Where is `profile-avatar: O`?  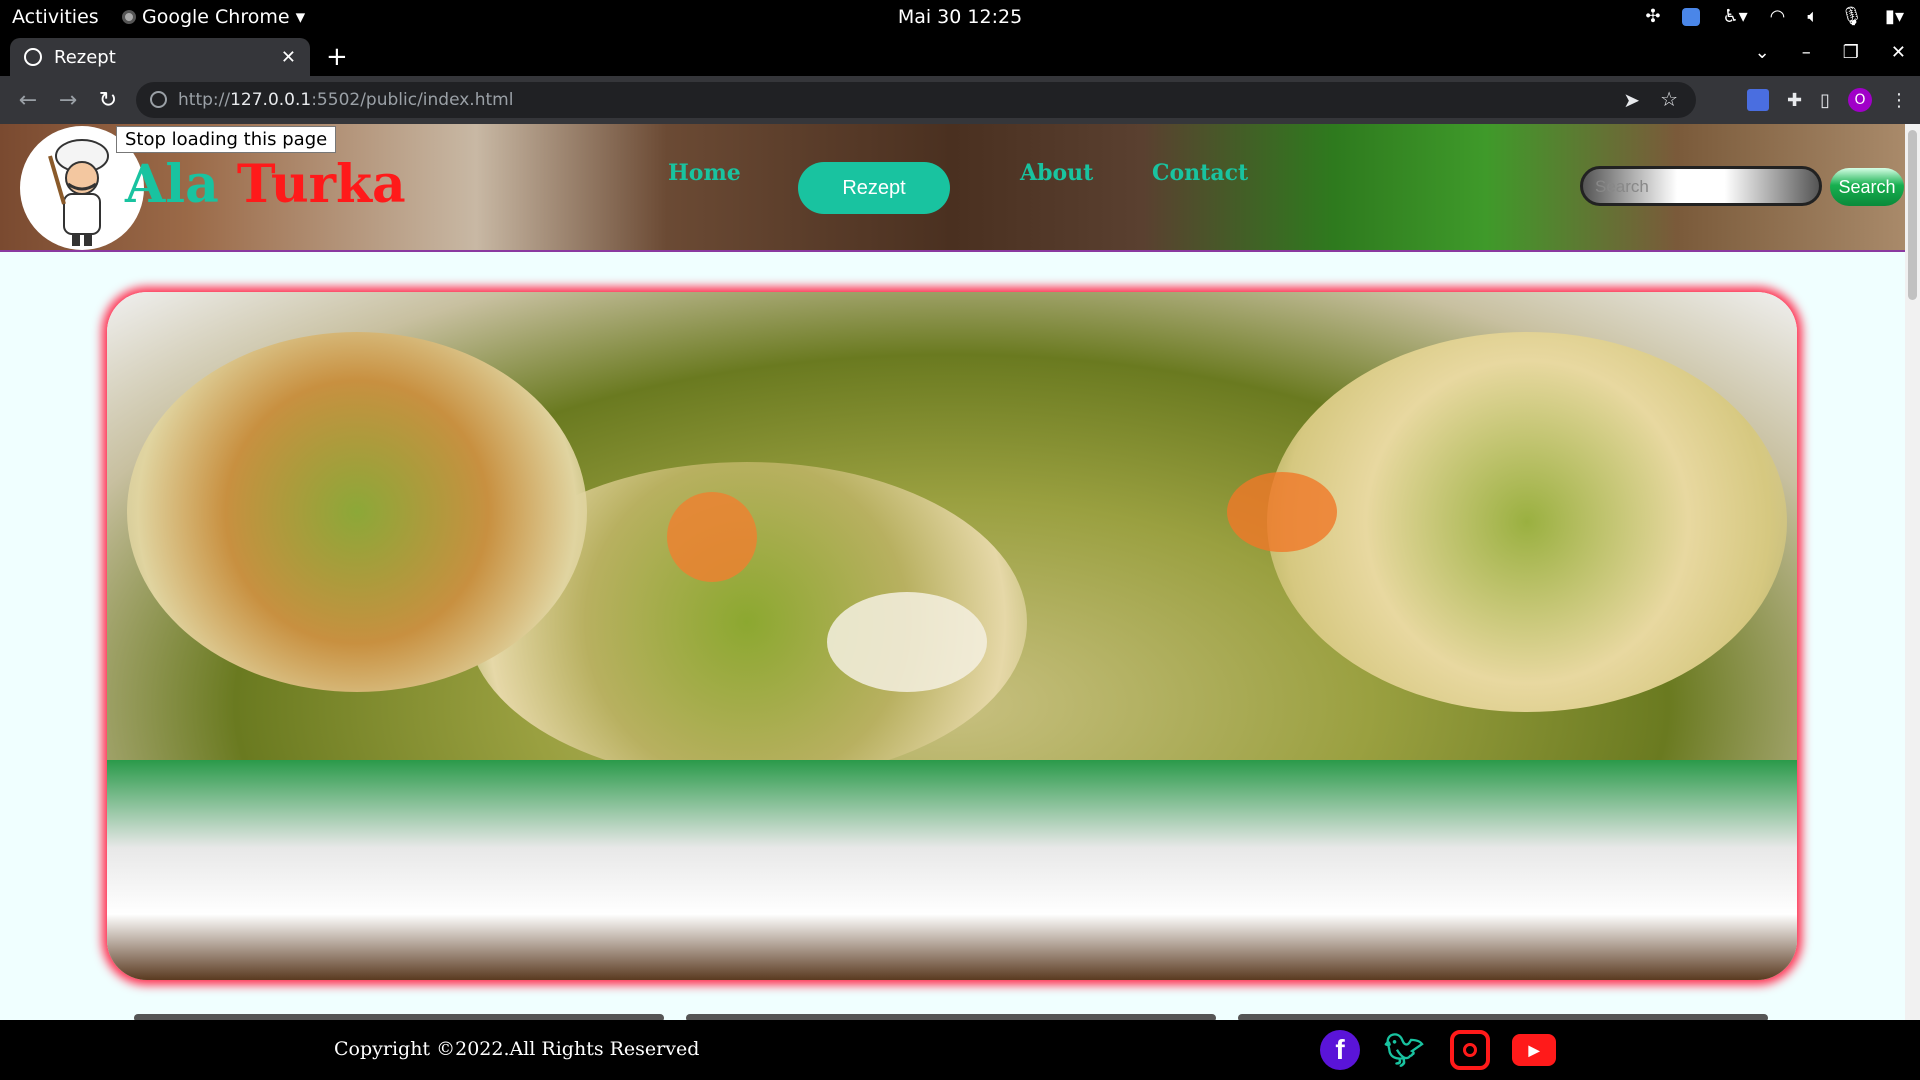
profile-avatar: O is located at coordinates (1860, 100).